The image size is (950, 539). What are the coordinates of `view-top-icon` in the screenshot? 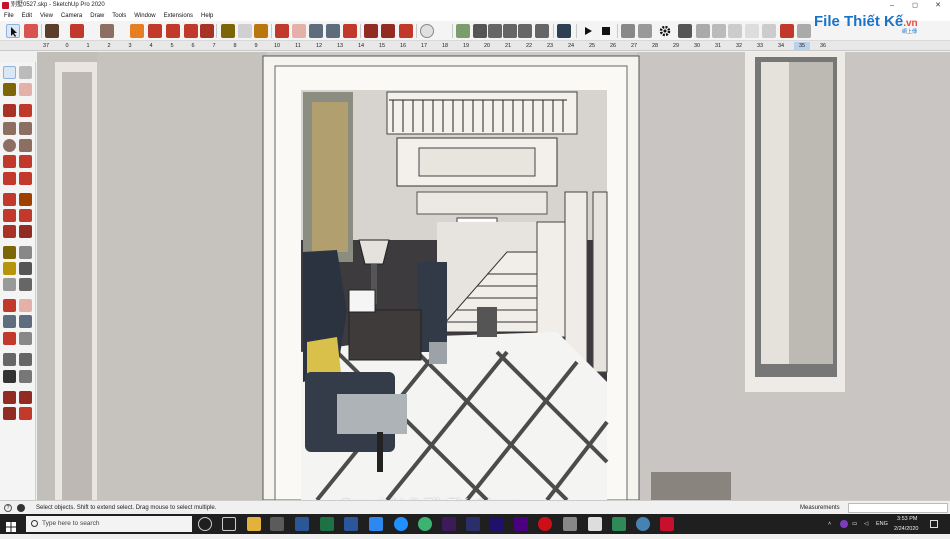 It's located at (480, 31).